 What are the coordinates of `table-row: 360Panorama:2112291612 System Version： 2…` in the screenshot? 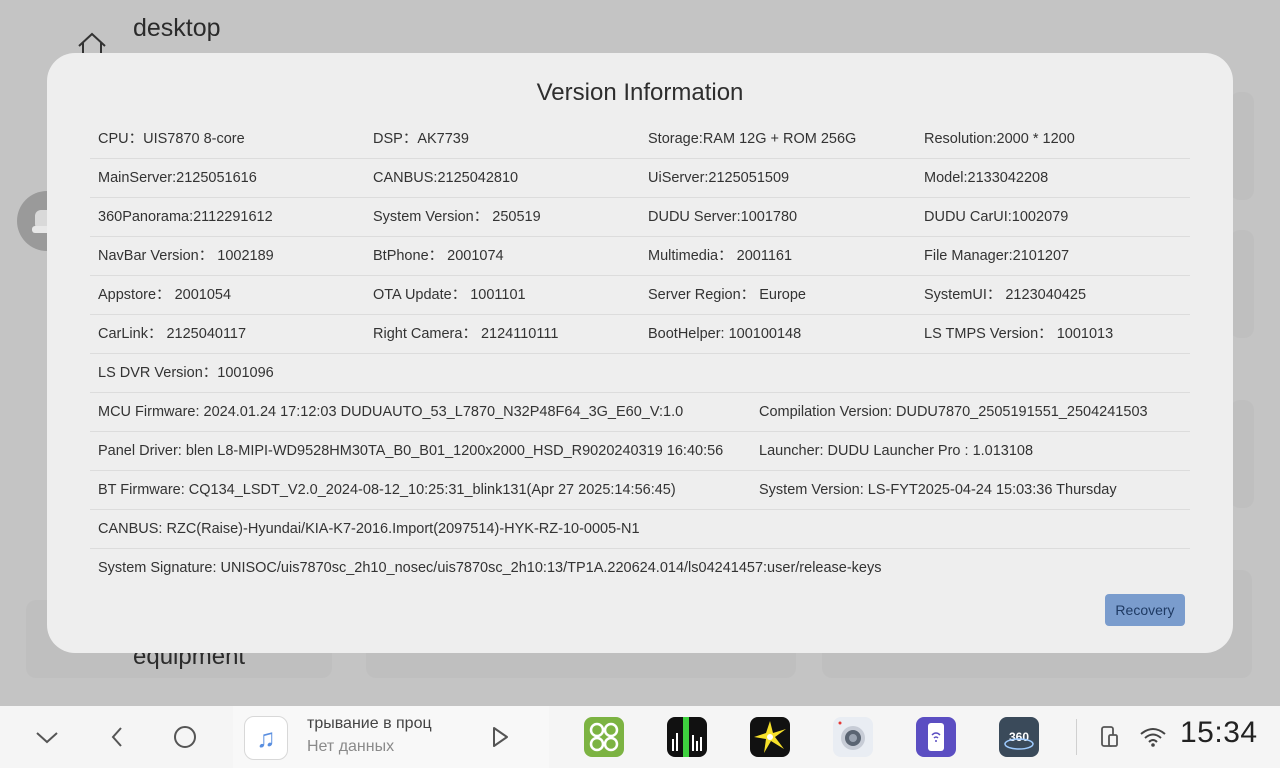 It's located at (640, 217).